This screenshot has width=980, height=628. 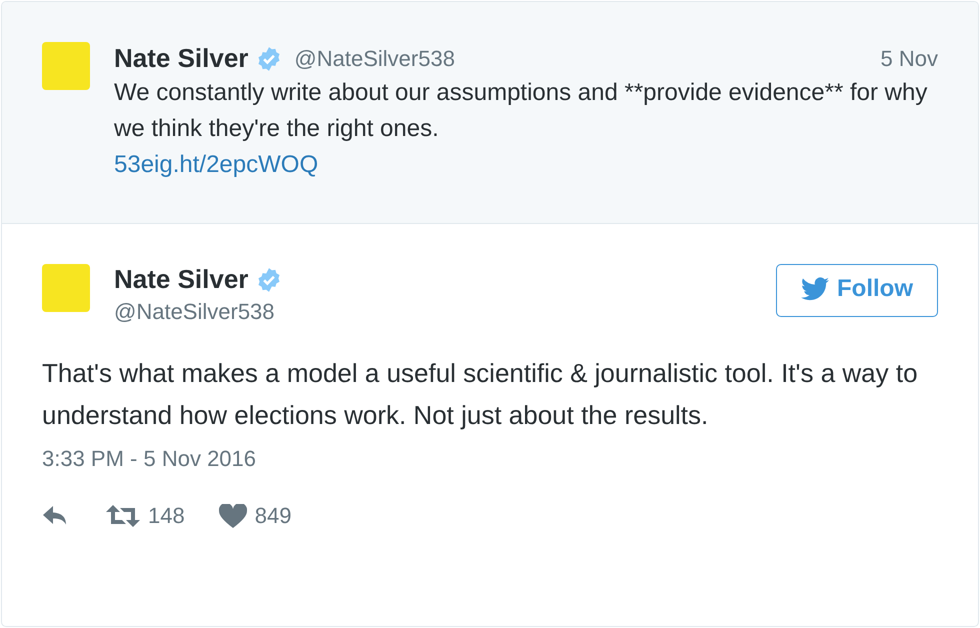 I want to click on follow-button: Follow, so click(x=857, y=290).